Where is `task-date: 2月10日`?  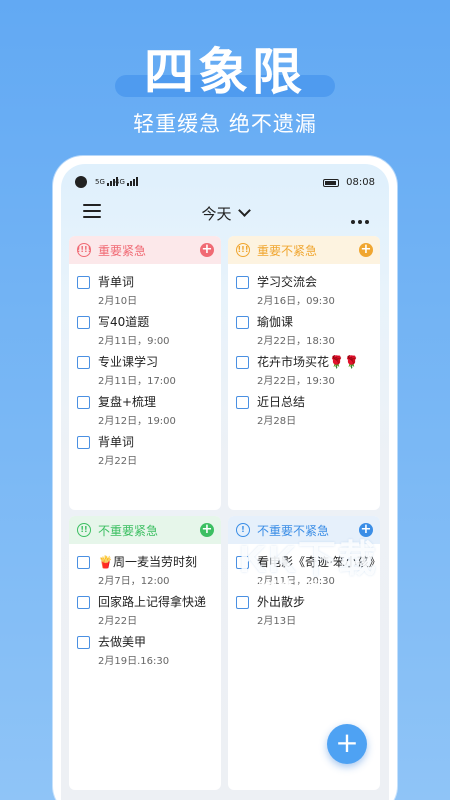 task-date: 2月10日 is located at coordinates (118, 301).